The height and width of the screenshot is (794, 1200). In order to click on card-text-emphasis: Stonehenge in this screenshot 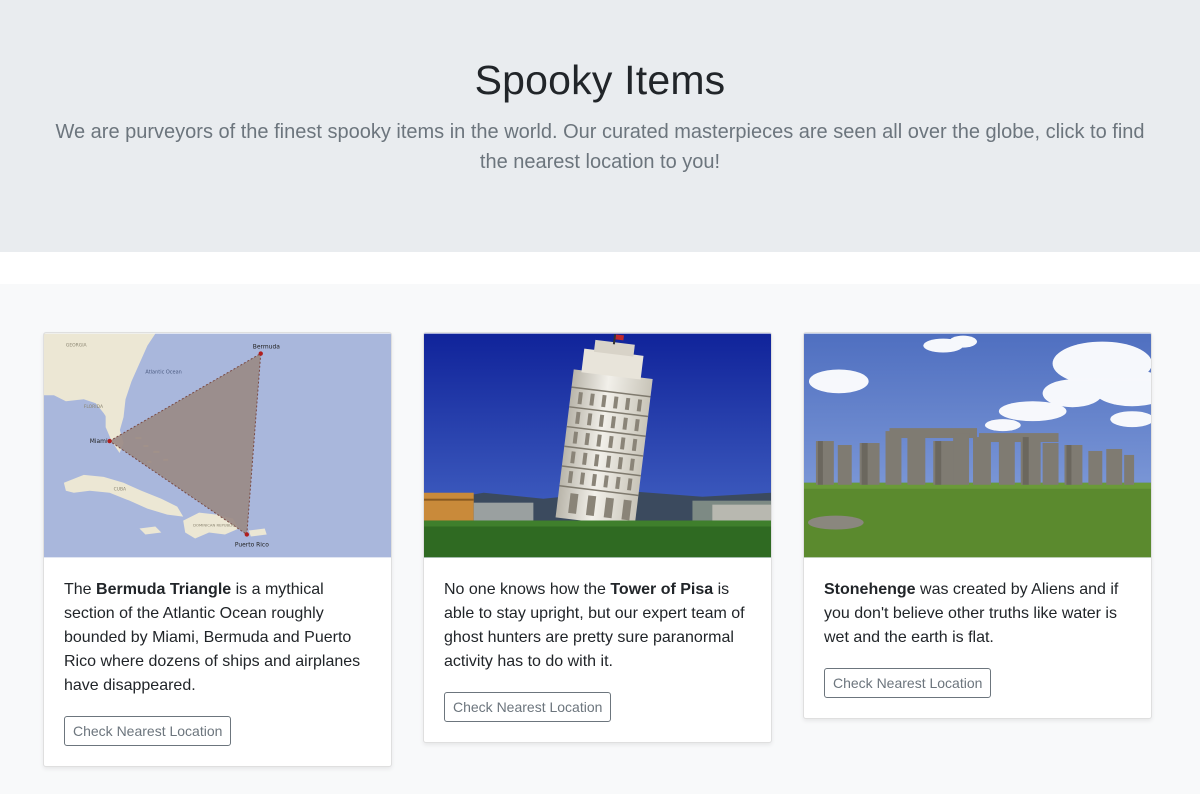, I will do `click(870, 589)`.